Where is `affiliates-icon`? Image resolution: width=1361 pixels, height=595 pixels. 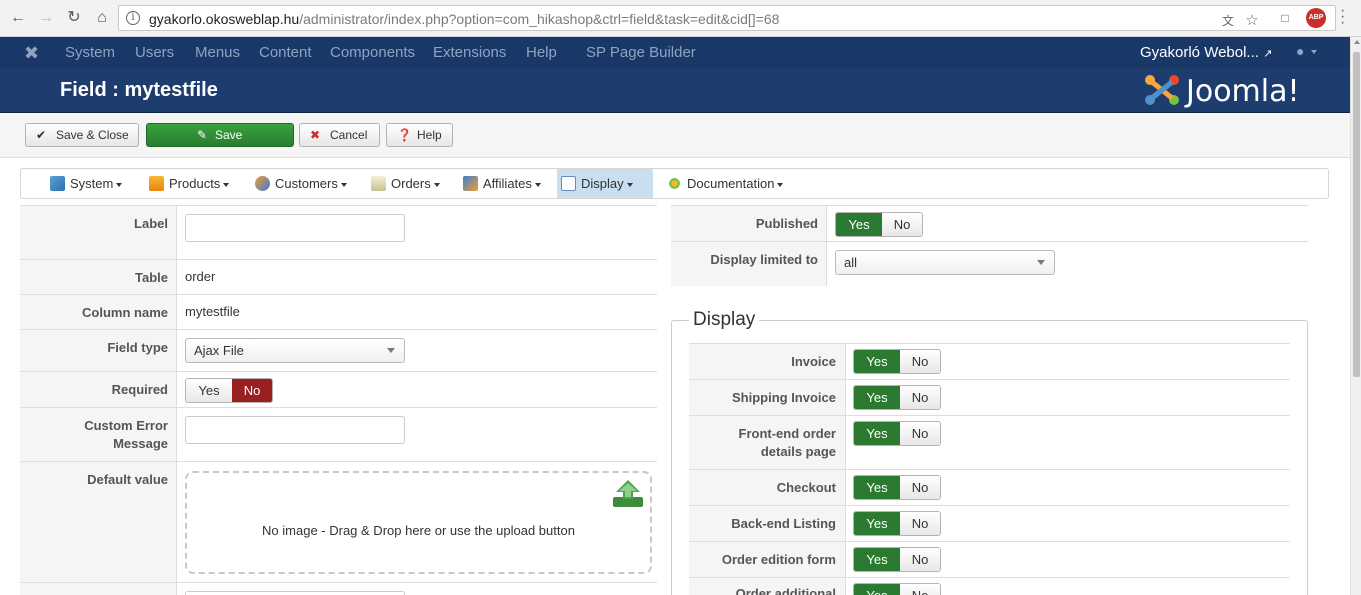
affiliates-icon is located at coordinates (470, 183).